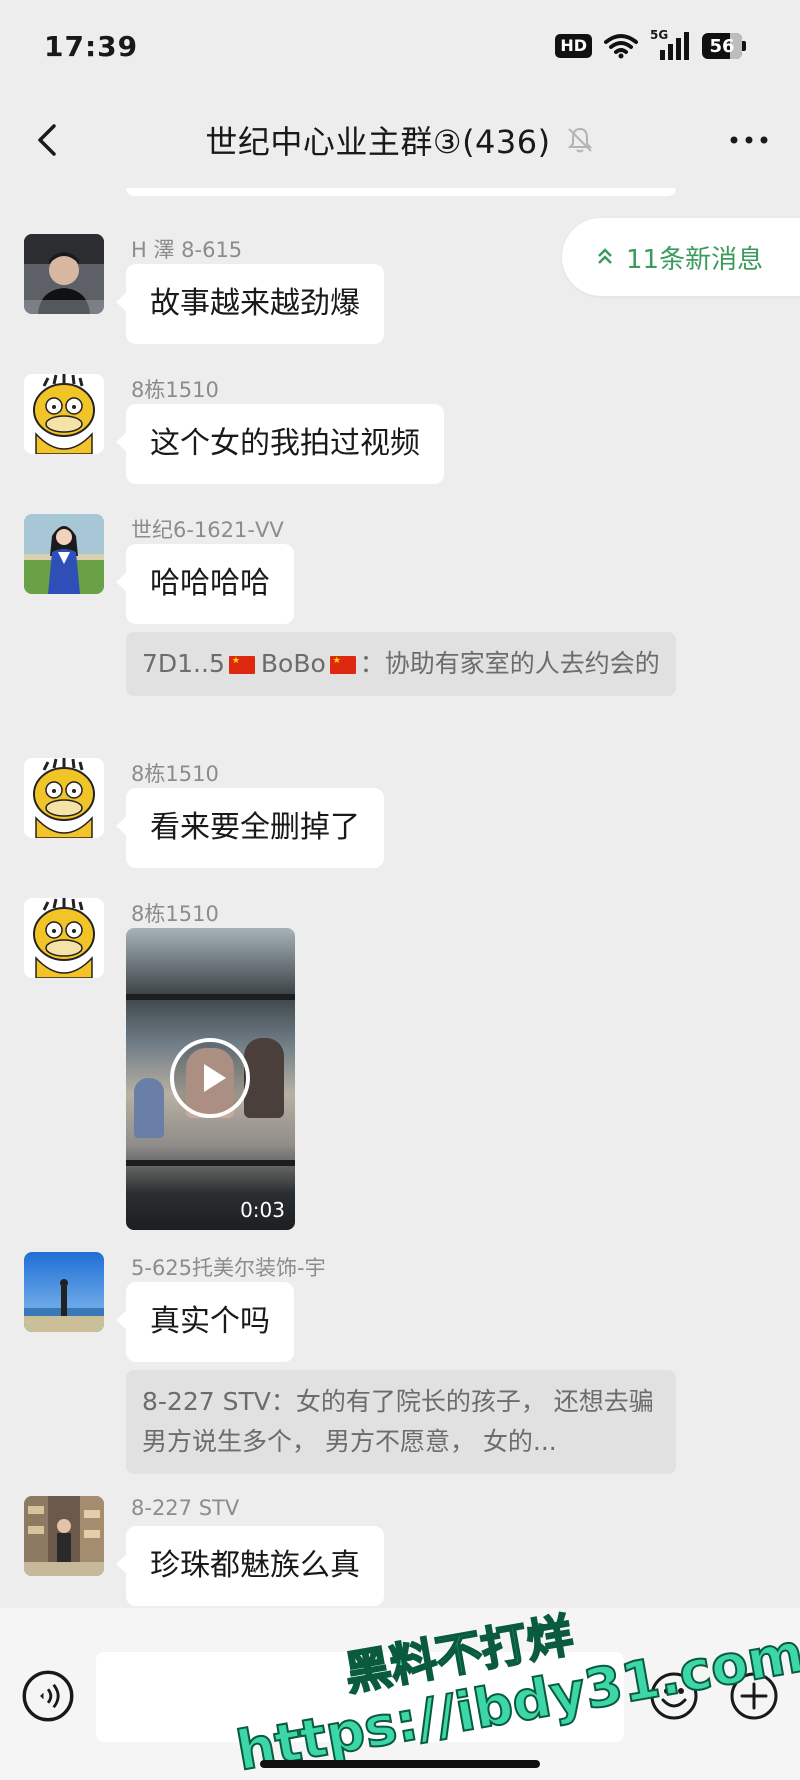 The height and width of the screenshot is (1780, 800). I want to click on sender-name: 5-625托美尔装饰-宇, so click(228, 1268).